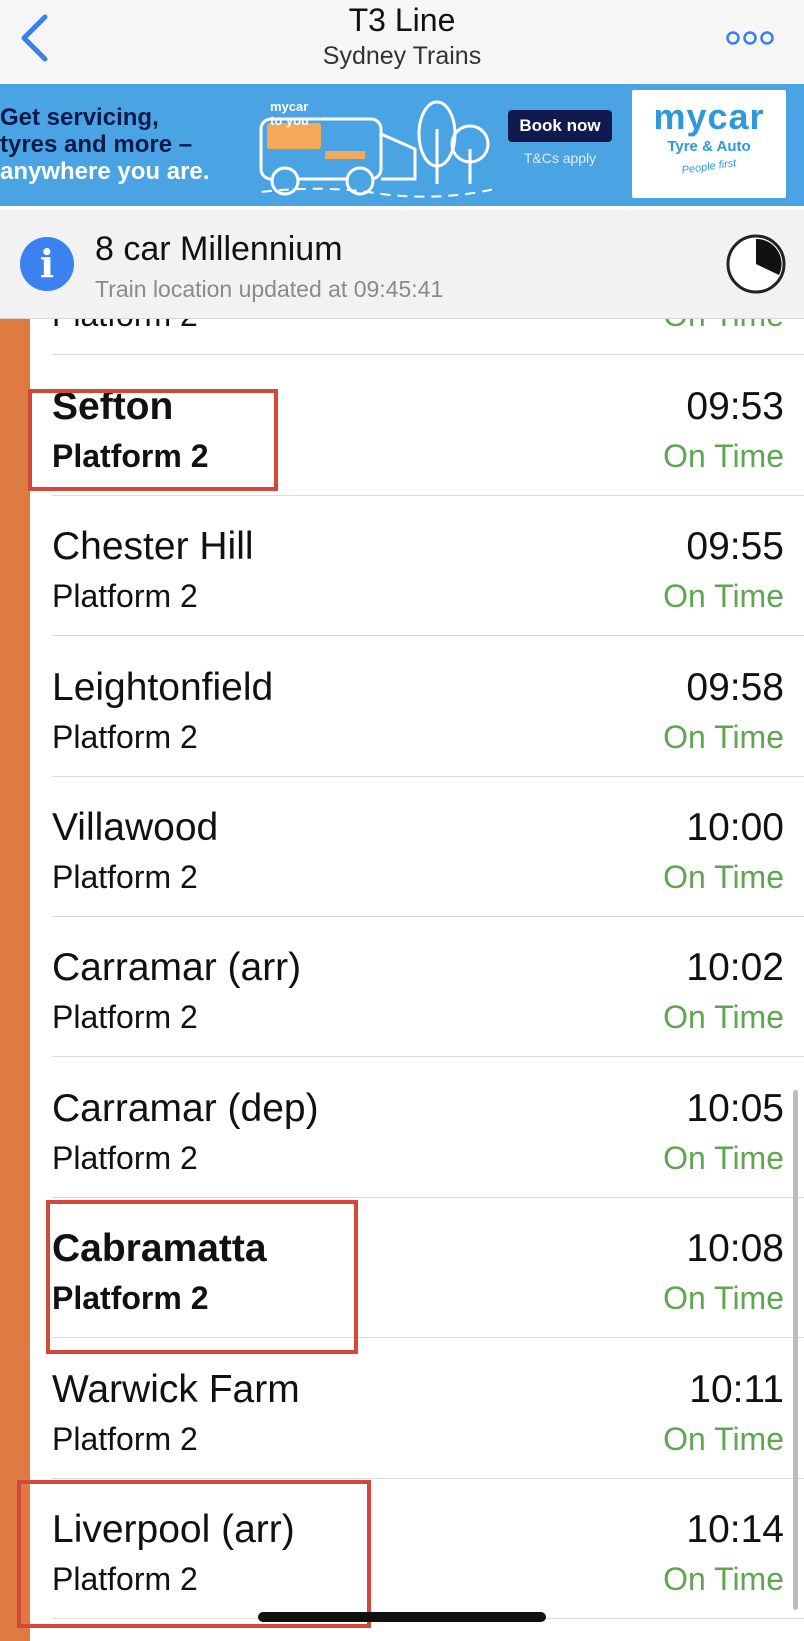 This screenshot has height=1641, width=804. What do you see at coordinates (736, 1389) in the screenshot?
I see `departure-time: 10:11` at bounding box center [736, 1389].